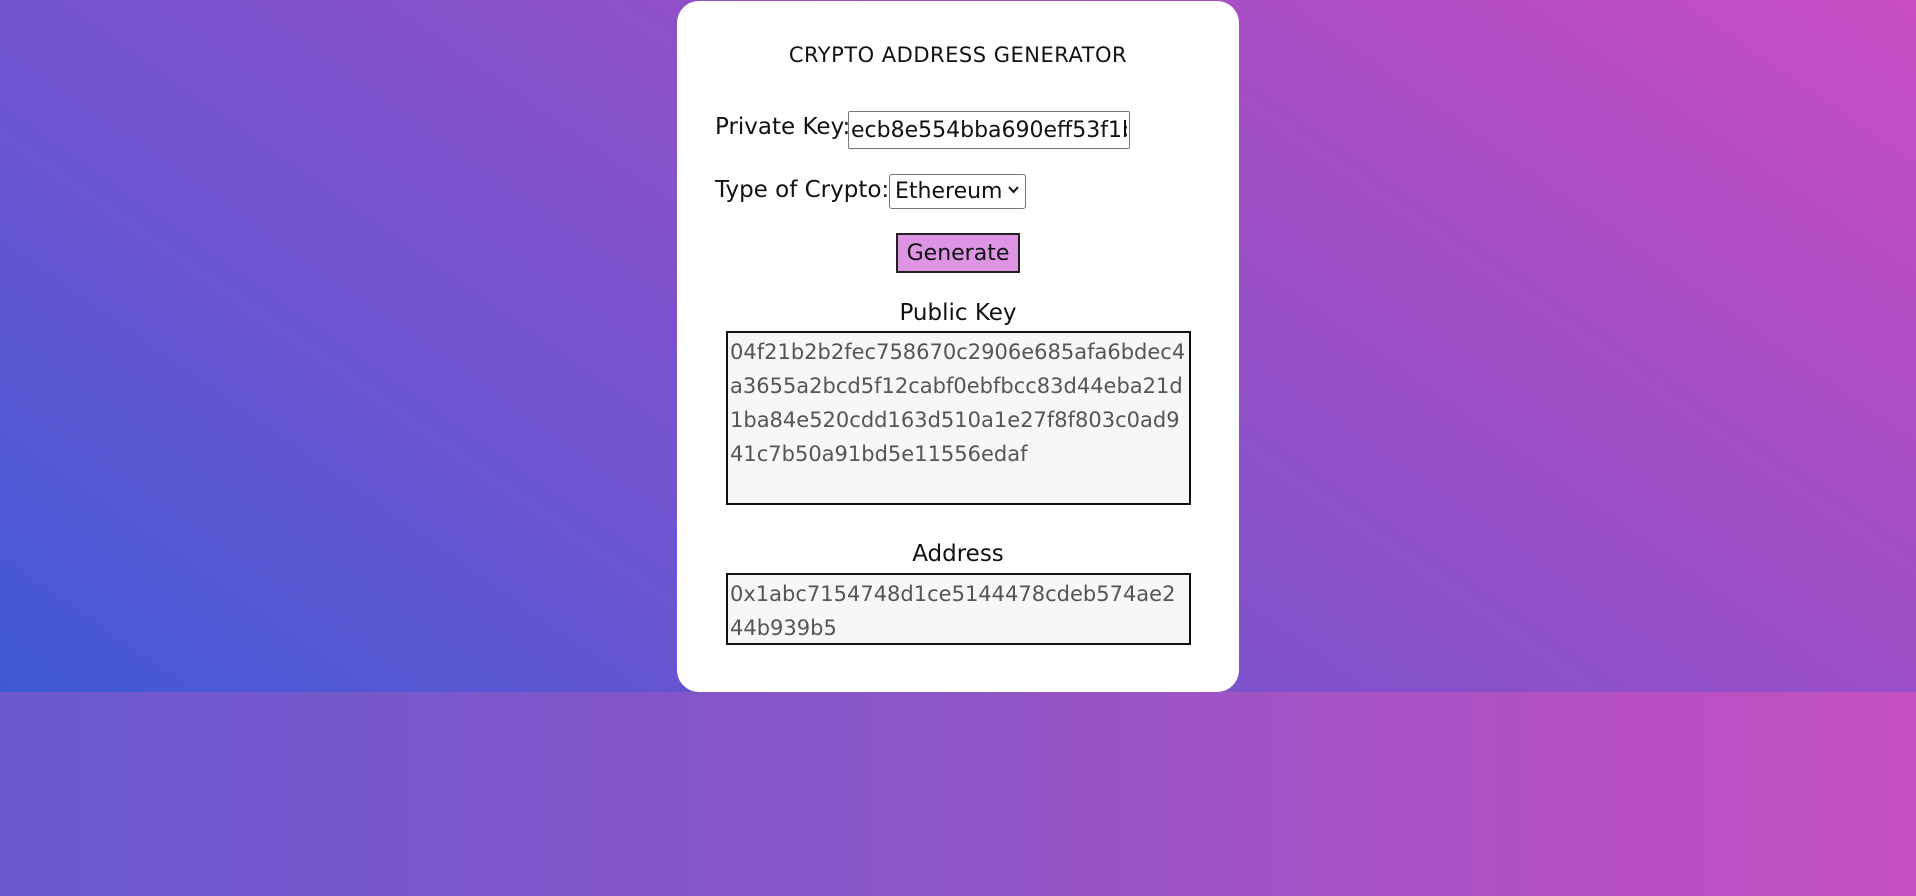  I want to click on public-key-title: Public Key, so click(958, 313).